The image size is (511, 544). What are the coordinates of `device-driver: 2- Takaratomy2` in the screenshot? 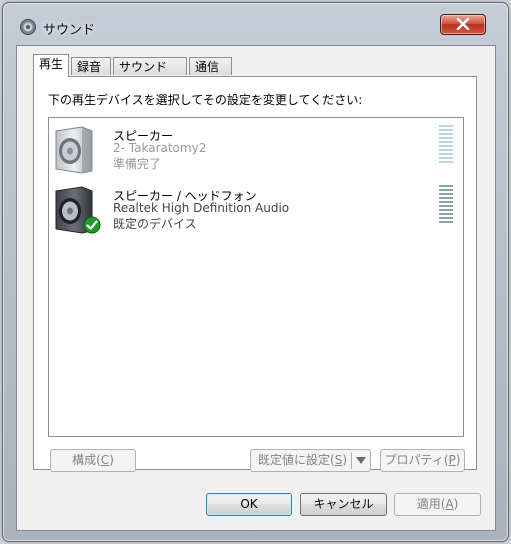 It's located at (160, 148).